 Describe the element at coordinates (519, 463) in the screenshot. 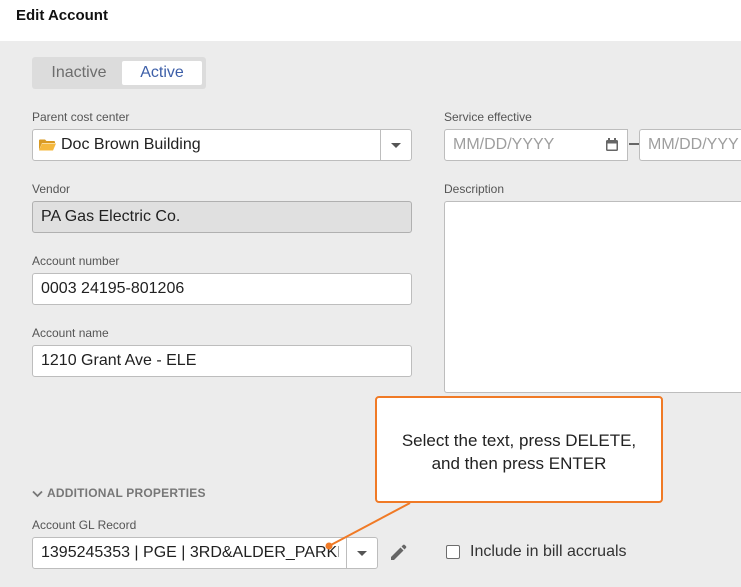

I see `callout-line-2: and then press ENTER` at that location.